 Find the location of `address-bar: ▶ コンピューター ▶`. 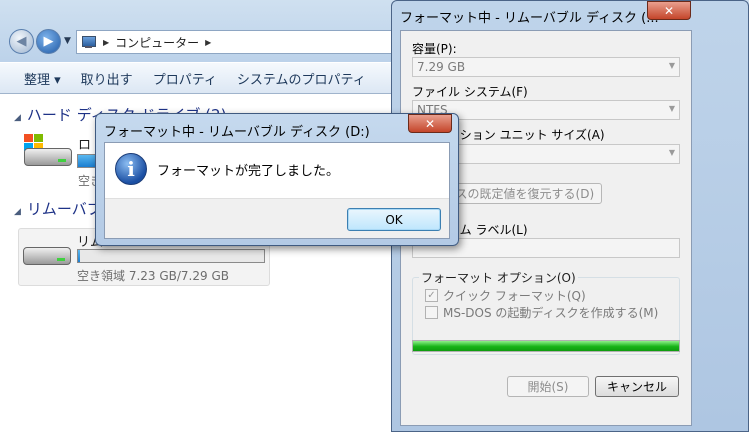

address-bar: ▶ コンピューター ▶ is located at coordinates (236, 42).